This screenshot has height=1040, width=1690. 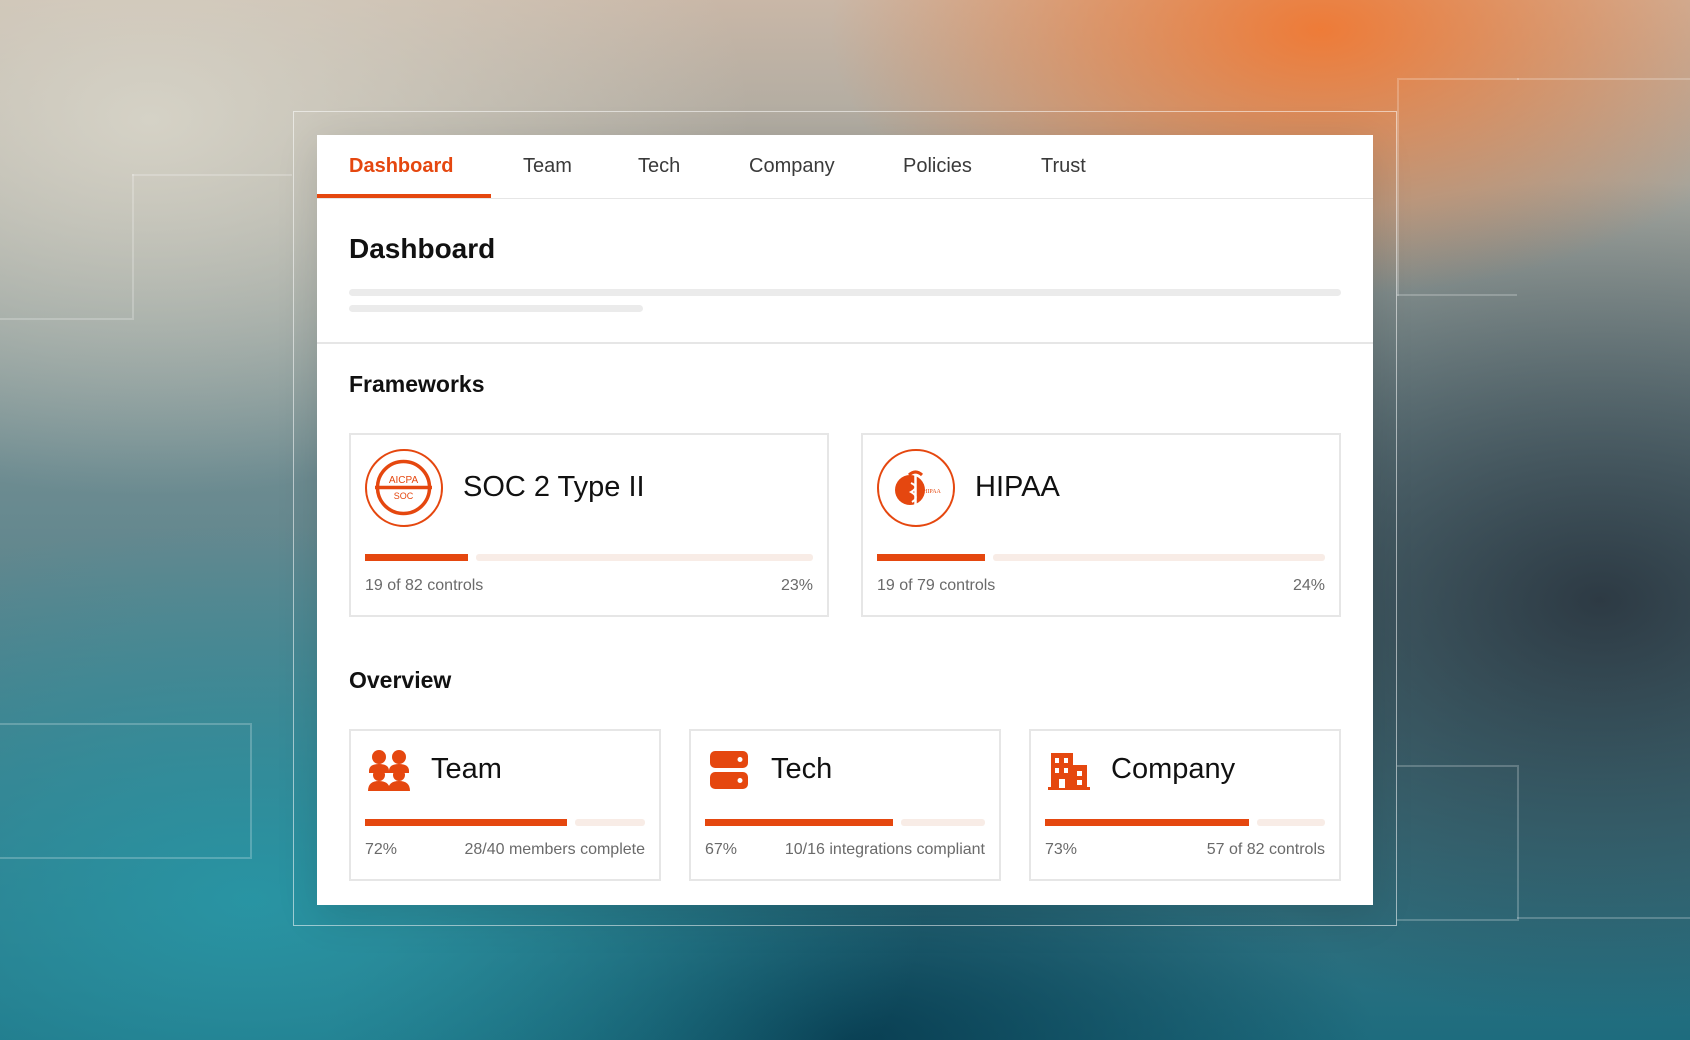 I want to click on tab-team: Team, so click(x=547, y=166).